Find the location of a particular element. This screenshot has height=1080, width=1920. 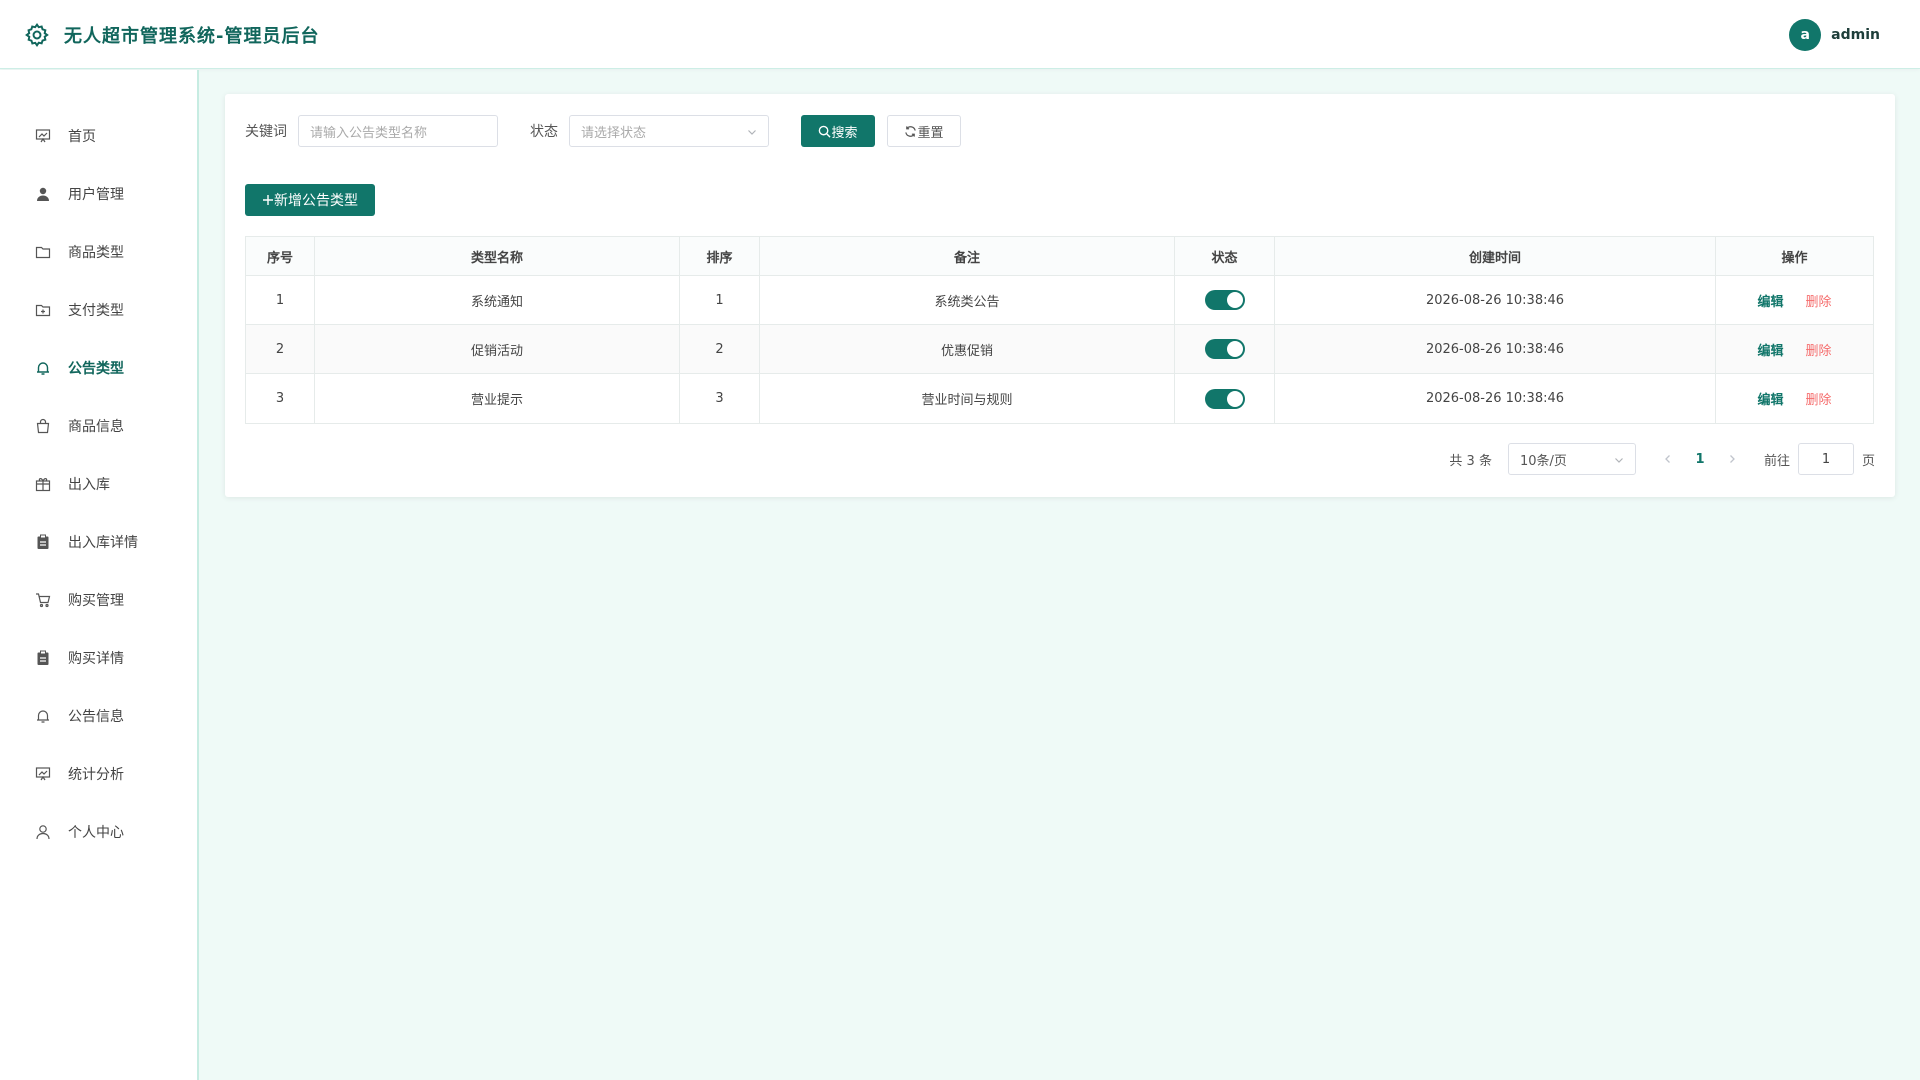

sidebar-item-purchase: 购买管理 is located at coordinates (98, 600).